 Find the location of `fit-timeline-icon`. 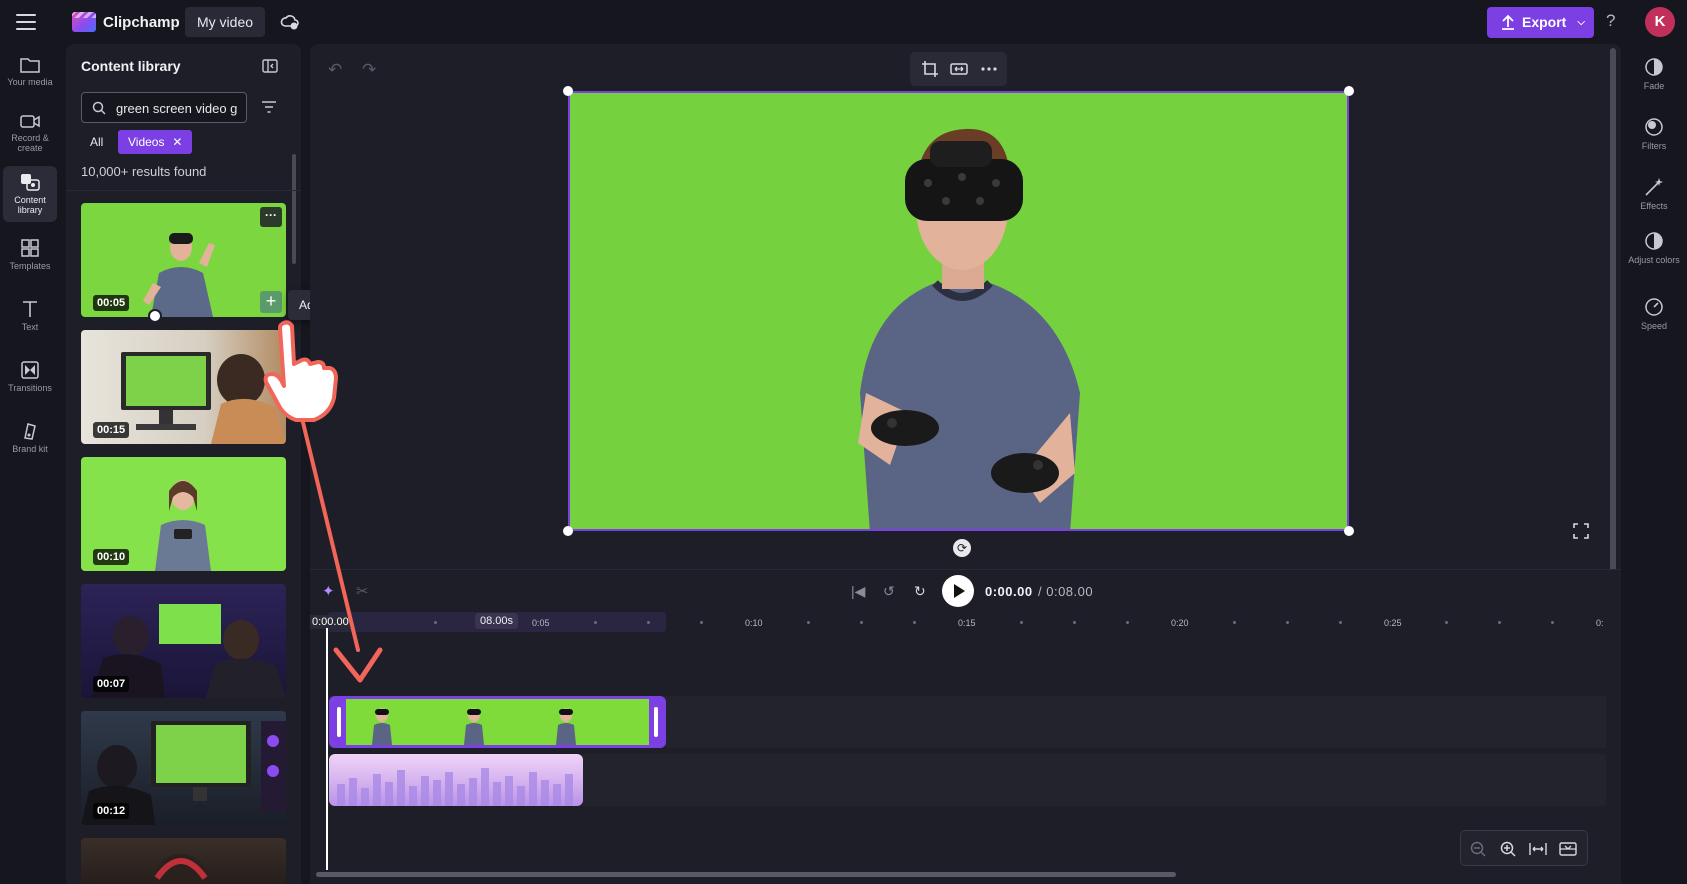

fit-timeline-icon is located at coordinates (1538, 849).